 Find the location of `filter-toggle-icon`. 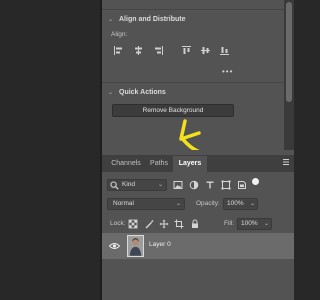

filter-toggle-icon is located at coordinates (255, 181).